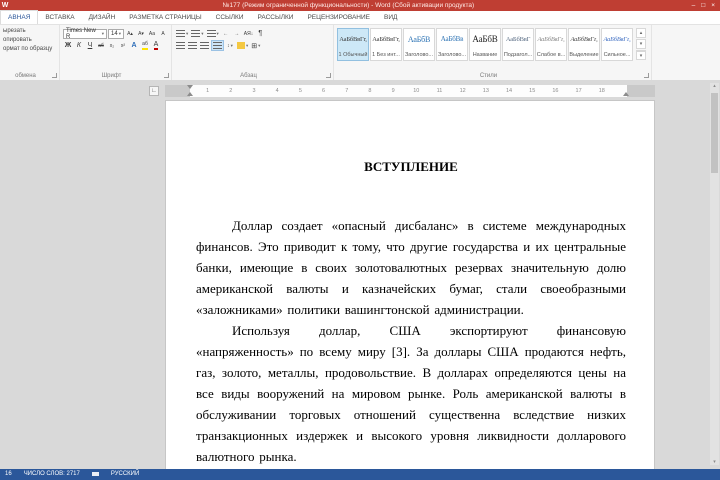 This screenshot has height=480, width=720. What do you see at coordinates (713, 5) in the screenshot?
I see `close-button: ×` at bounding box center [713, 5].